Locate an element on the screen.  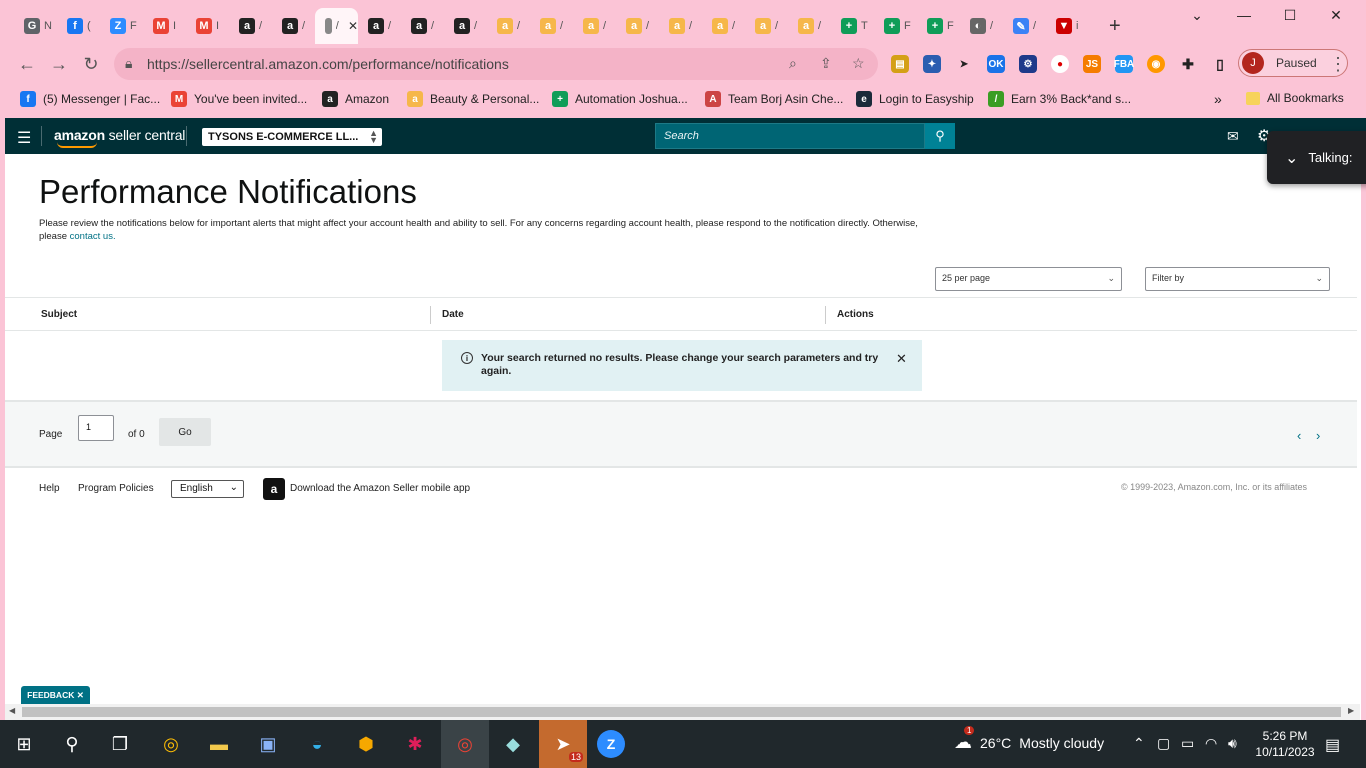
all-bookmarks-button: All Bookmarks is located at coordinates (1295, 98).